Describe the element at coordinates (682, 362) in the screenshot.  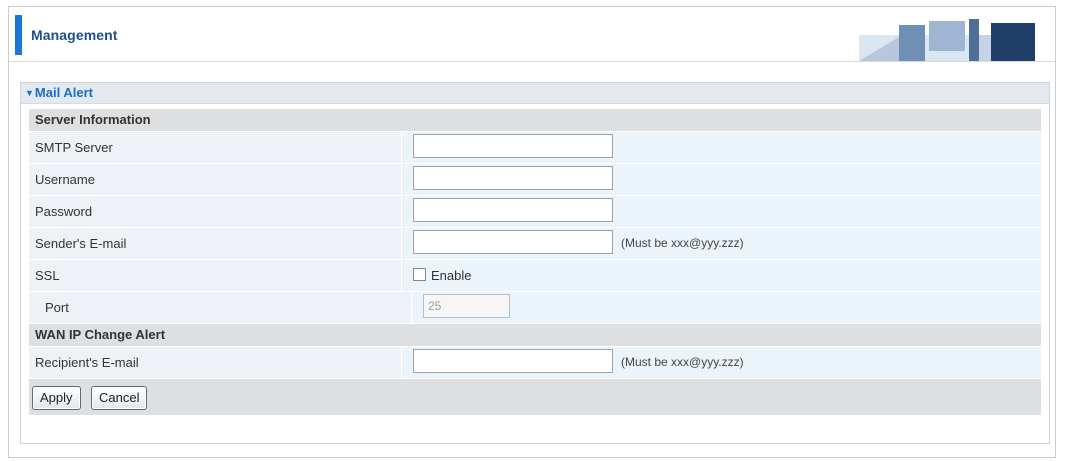
I see `recipient-email-hint: (Must be xxx@yyy.zzz)` at that location.